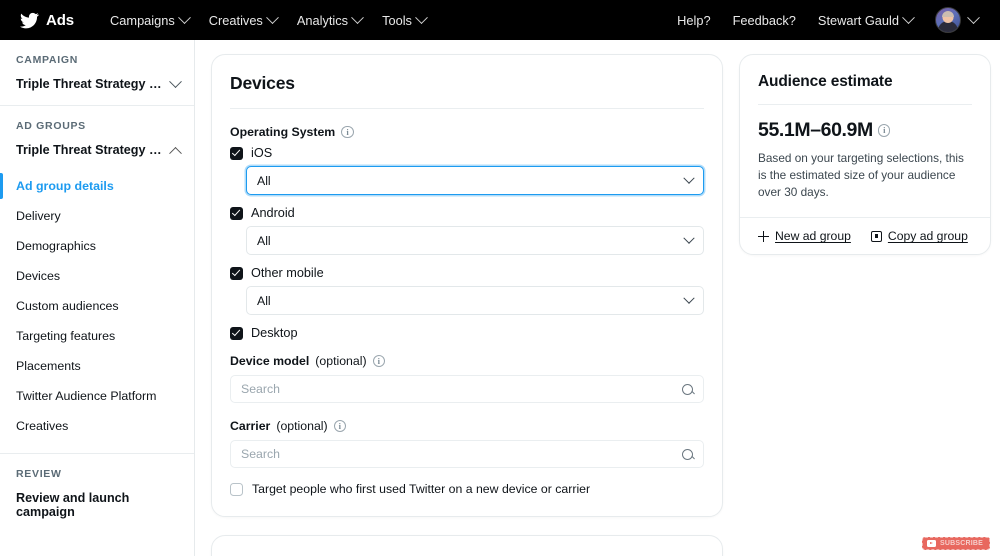 The width and height of the screenshot is (1000, 556). Describe the element at coordinates (475, 300) in the screenshot. I see `other-mobile-version-select: All` at that location.